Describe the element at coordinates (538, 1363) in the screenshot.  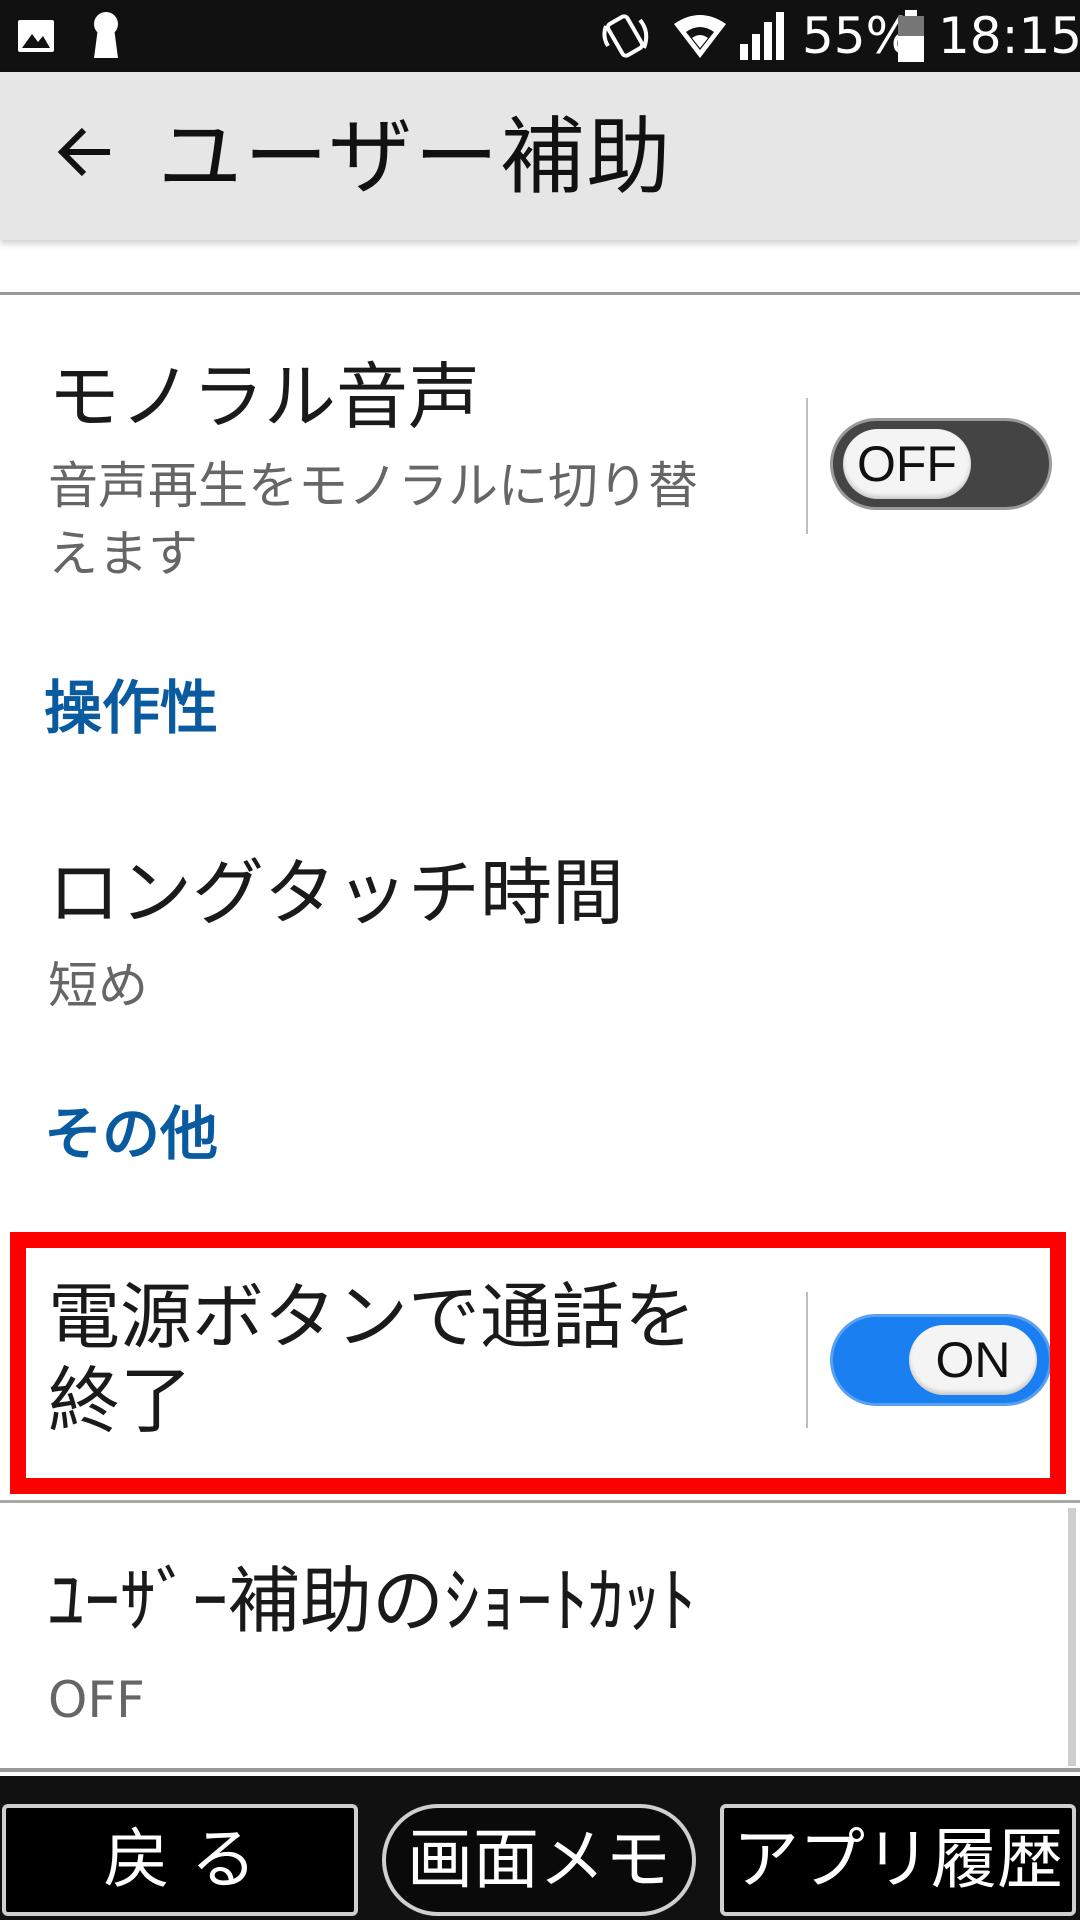
I see `highlight-frame` at that location.